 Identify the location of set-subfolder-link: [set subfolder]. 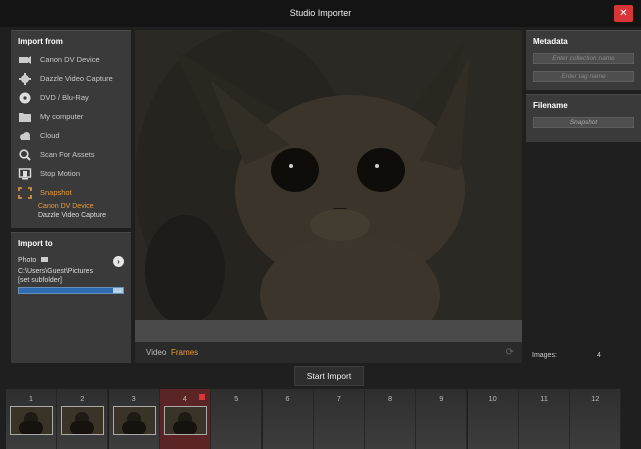
(71, 281).